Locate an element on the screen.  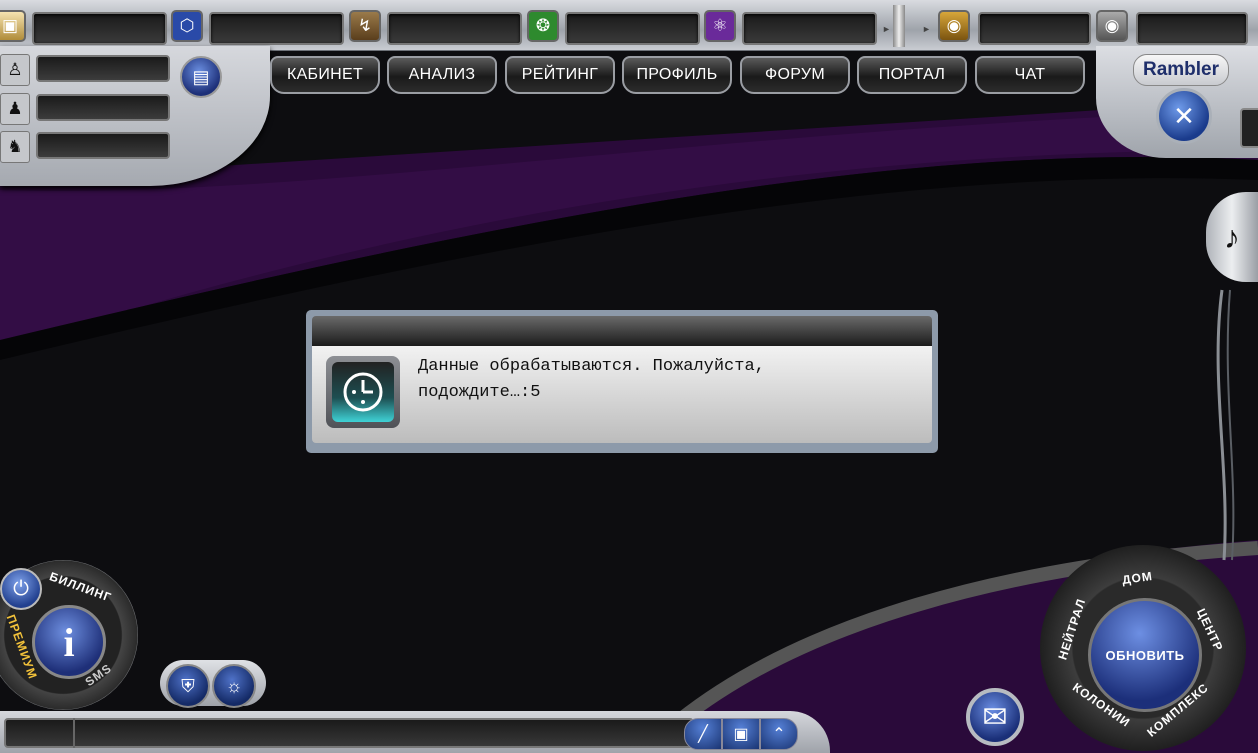
tools-icon: ✕ is located at coordinates (1184, 116).